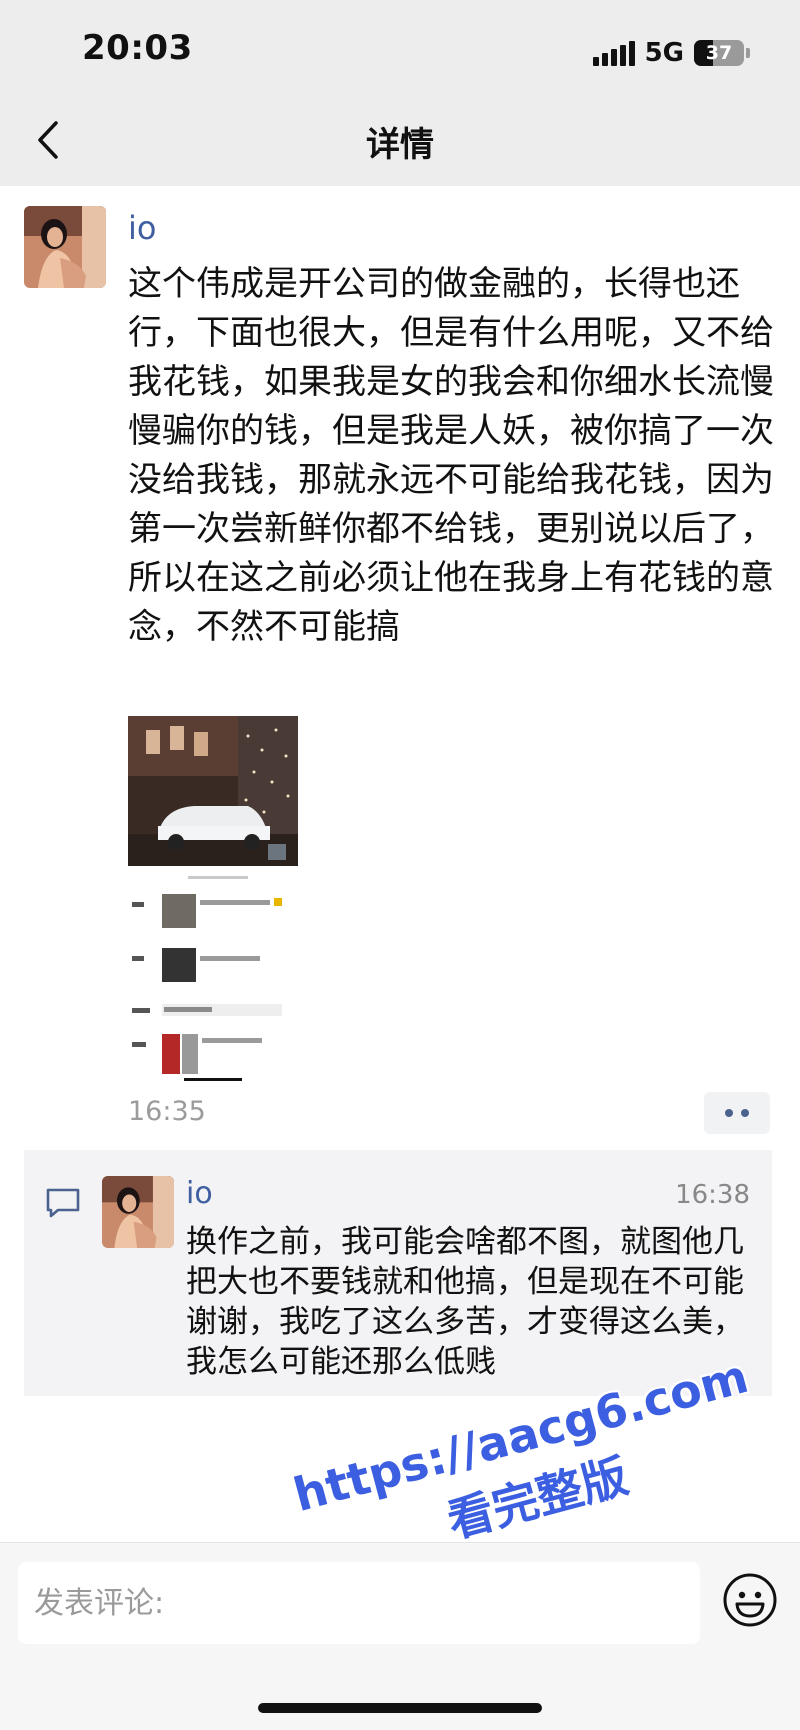  I want to click on comment-time: 16:38, so click(712, 1195).